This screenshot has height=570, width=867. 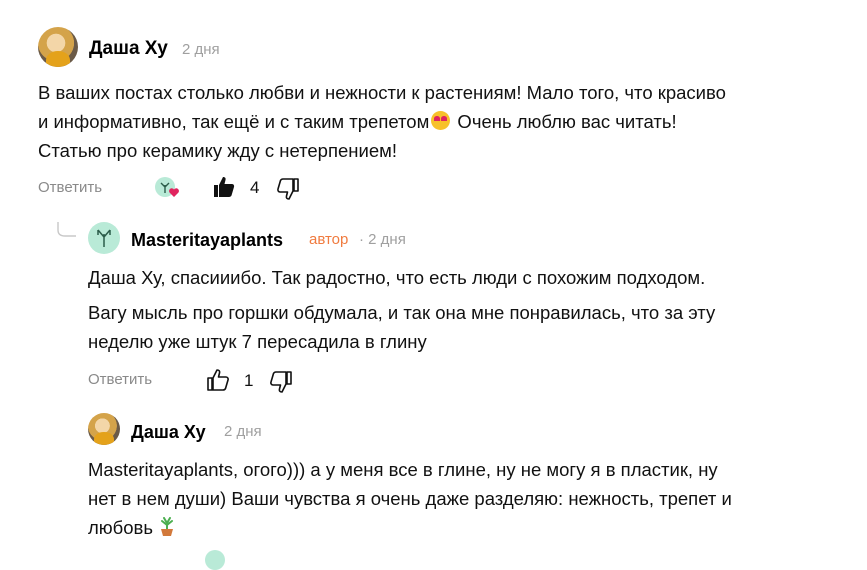 What do you see at coordinates (217, 150) in the screenshot?
I see `comment-text-line: Статью про керамику жду с нетерпением!` at bounding box center [217, 150].